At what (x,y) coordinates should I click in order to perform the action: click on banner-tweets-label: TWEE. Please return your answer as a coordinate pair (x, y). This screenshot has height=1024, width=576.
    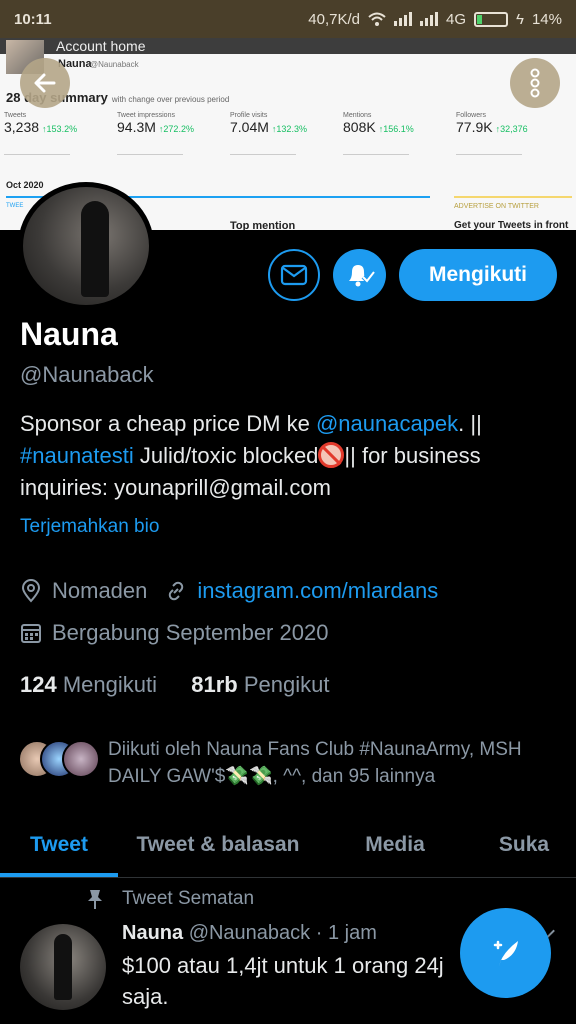
    Looking at the image, I should click on (15, 206).